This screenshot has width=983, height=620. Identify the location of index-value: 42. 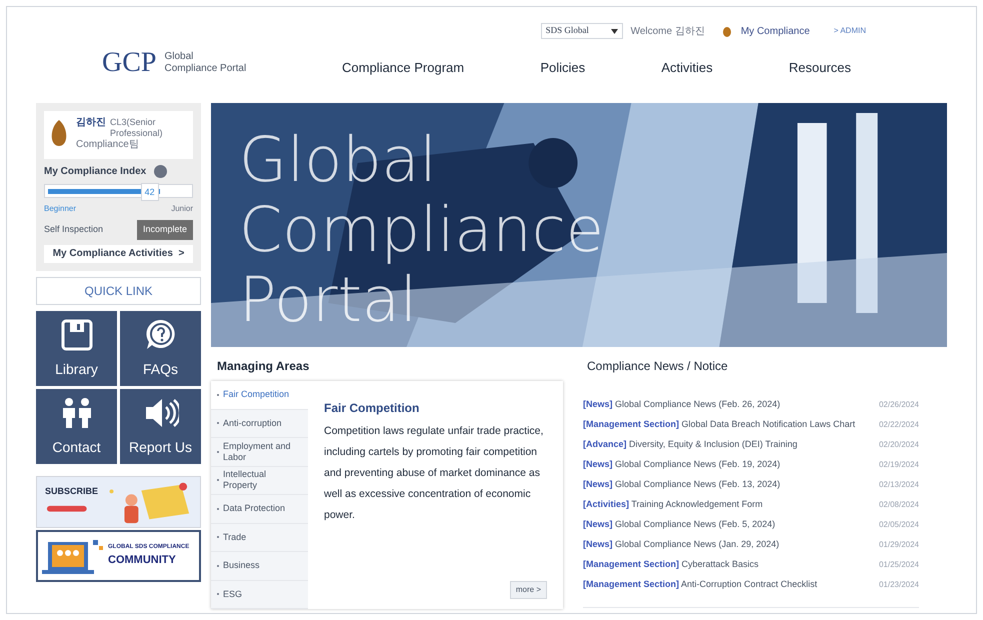
(149, 192).